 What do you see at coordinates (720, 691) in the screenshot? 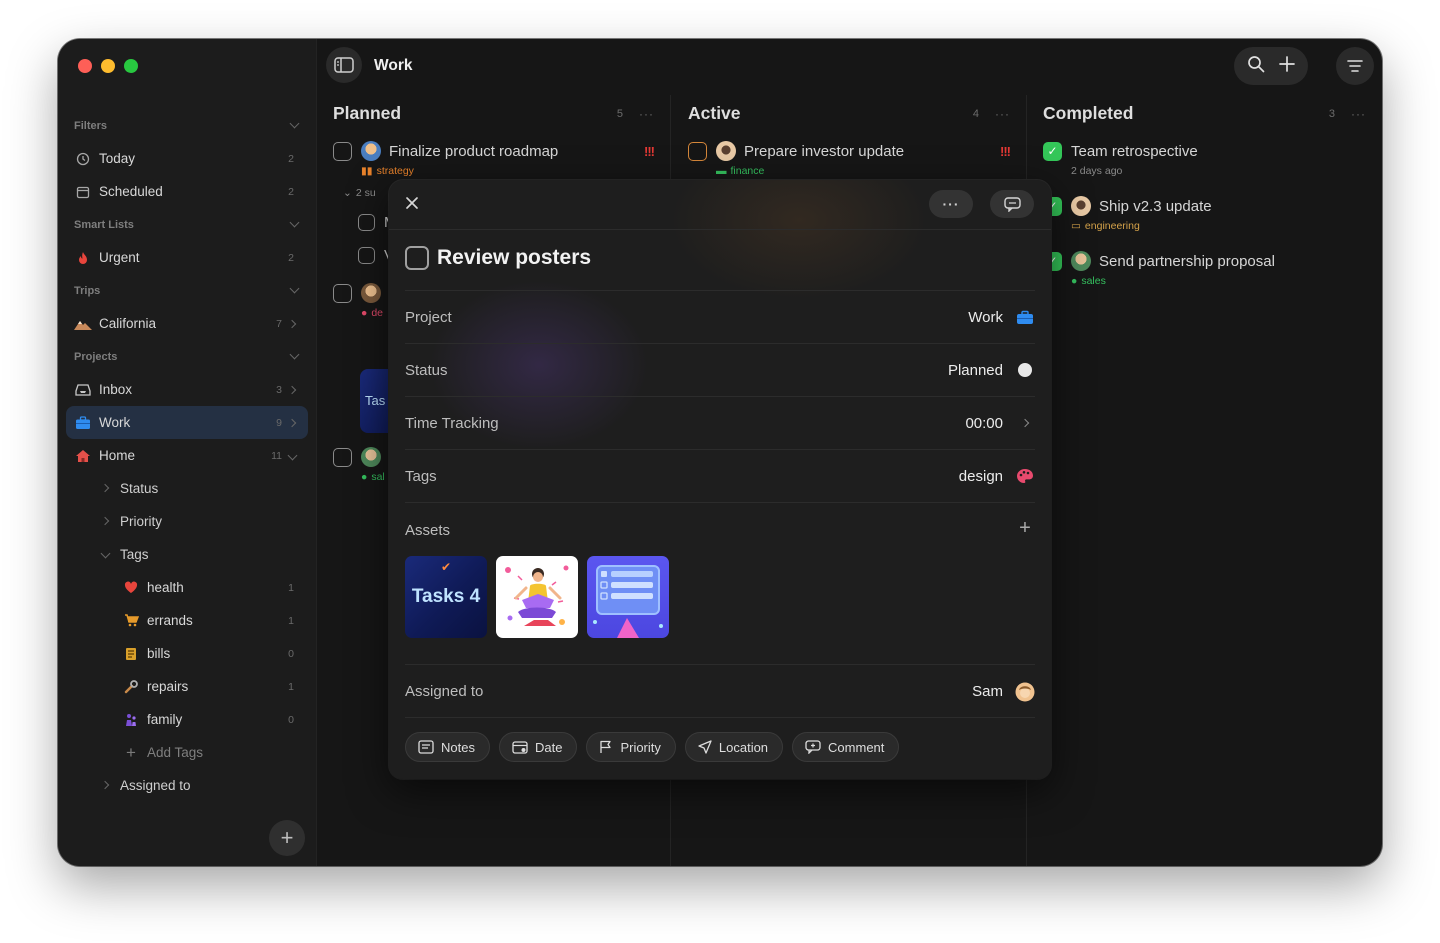
I see `field-assigned-to: Assigned to Sam` at bounding box center [720, 691].